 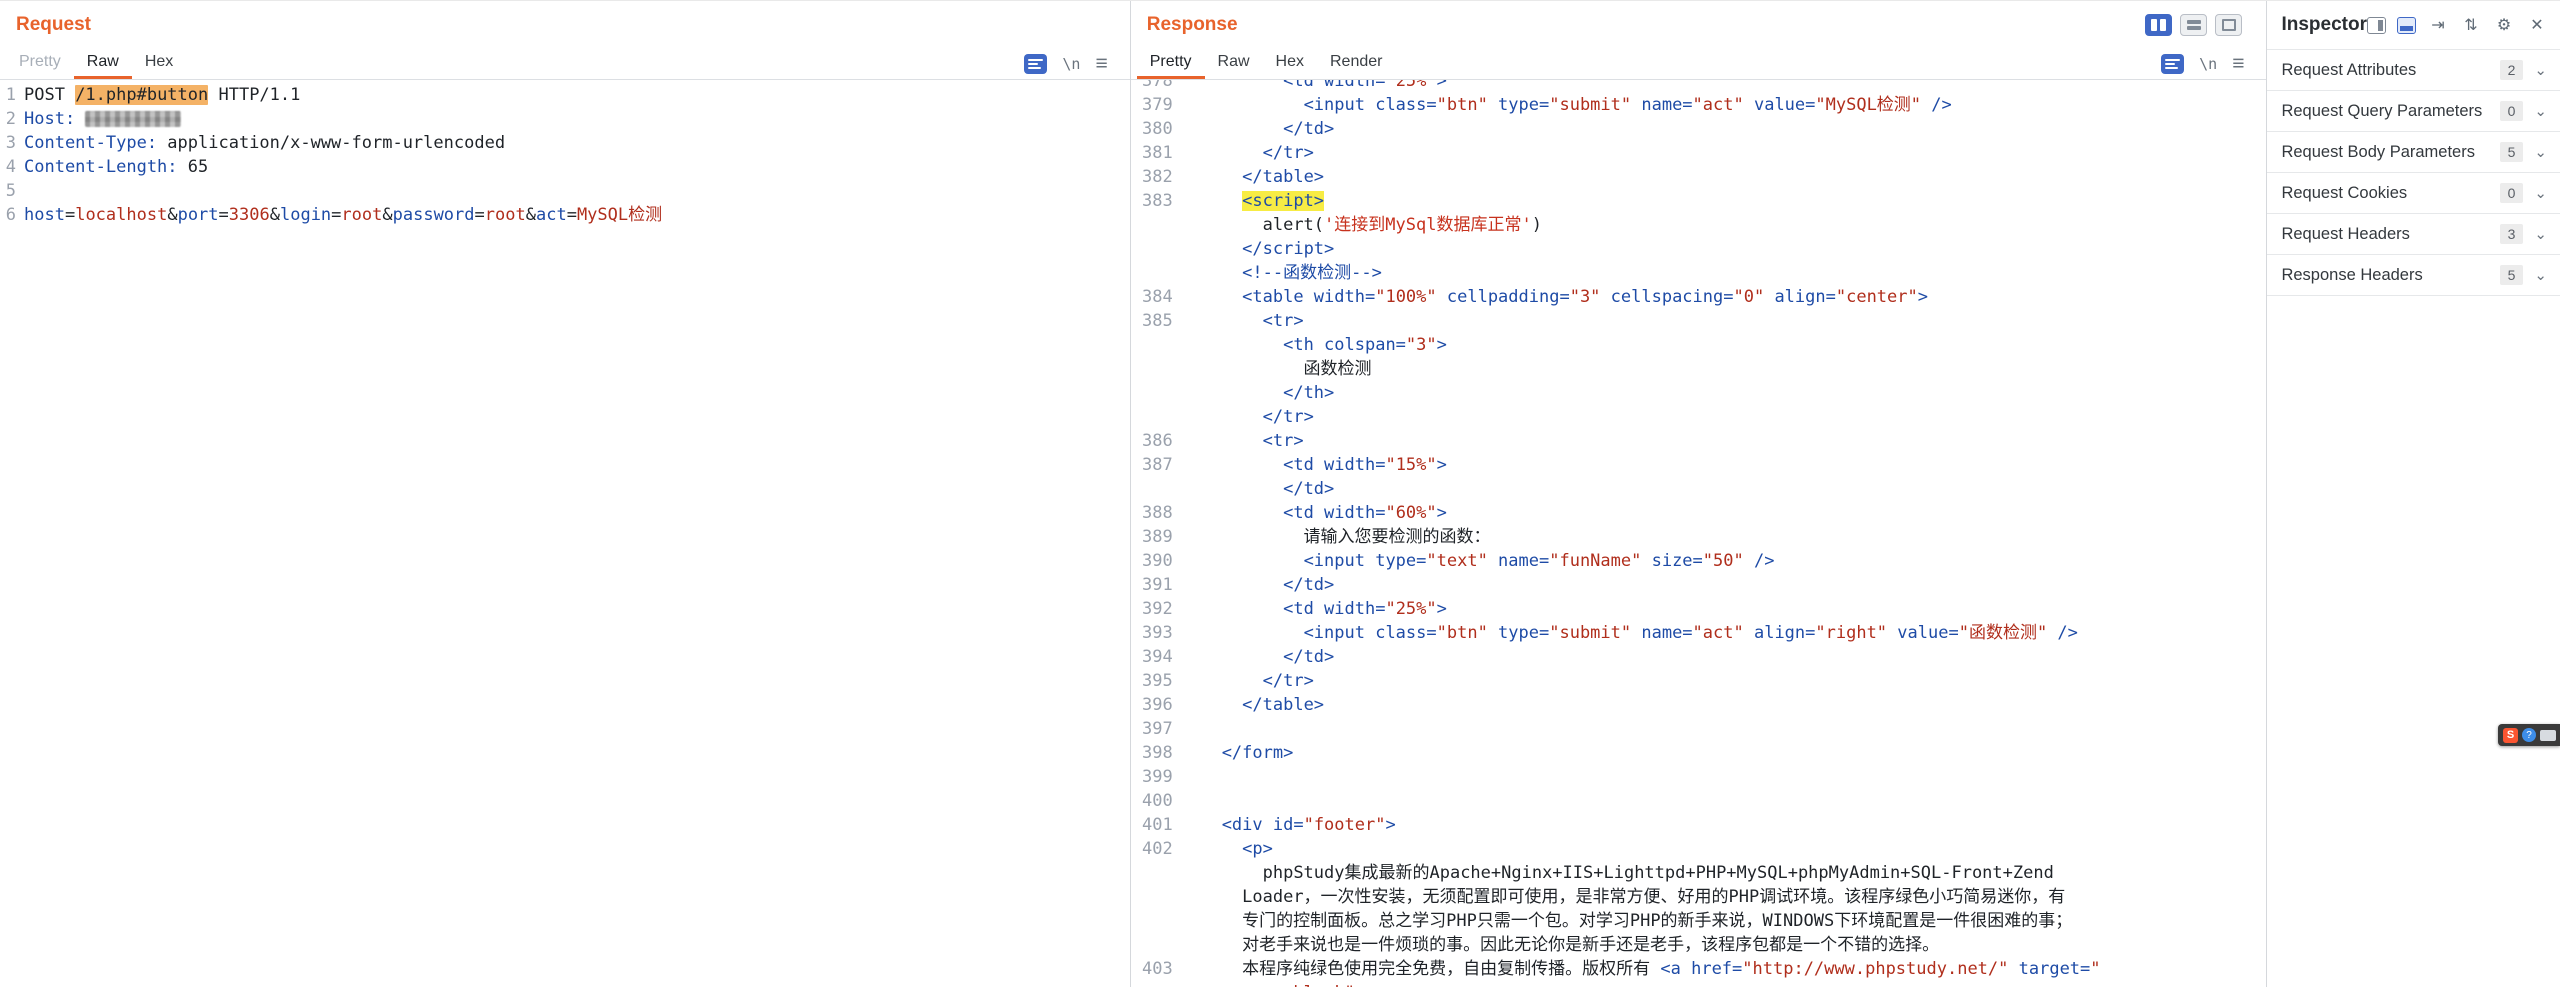 What do you see at coordinates (2457, 25) in the screenshot?
I see `inspector-icons: ⇥ ⇅ ⚙ ✕` at bounding box center [2457, 25].